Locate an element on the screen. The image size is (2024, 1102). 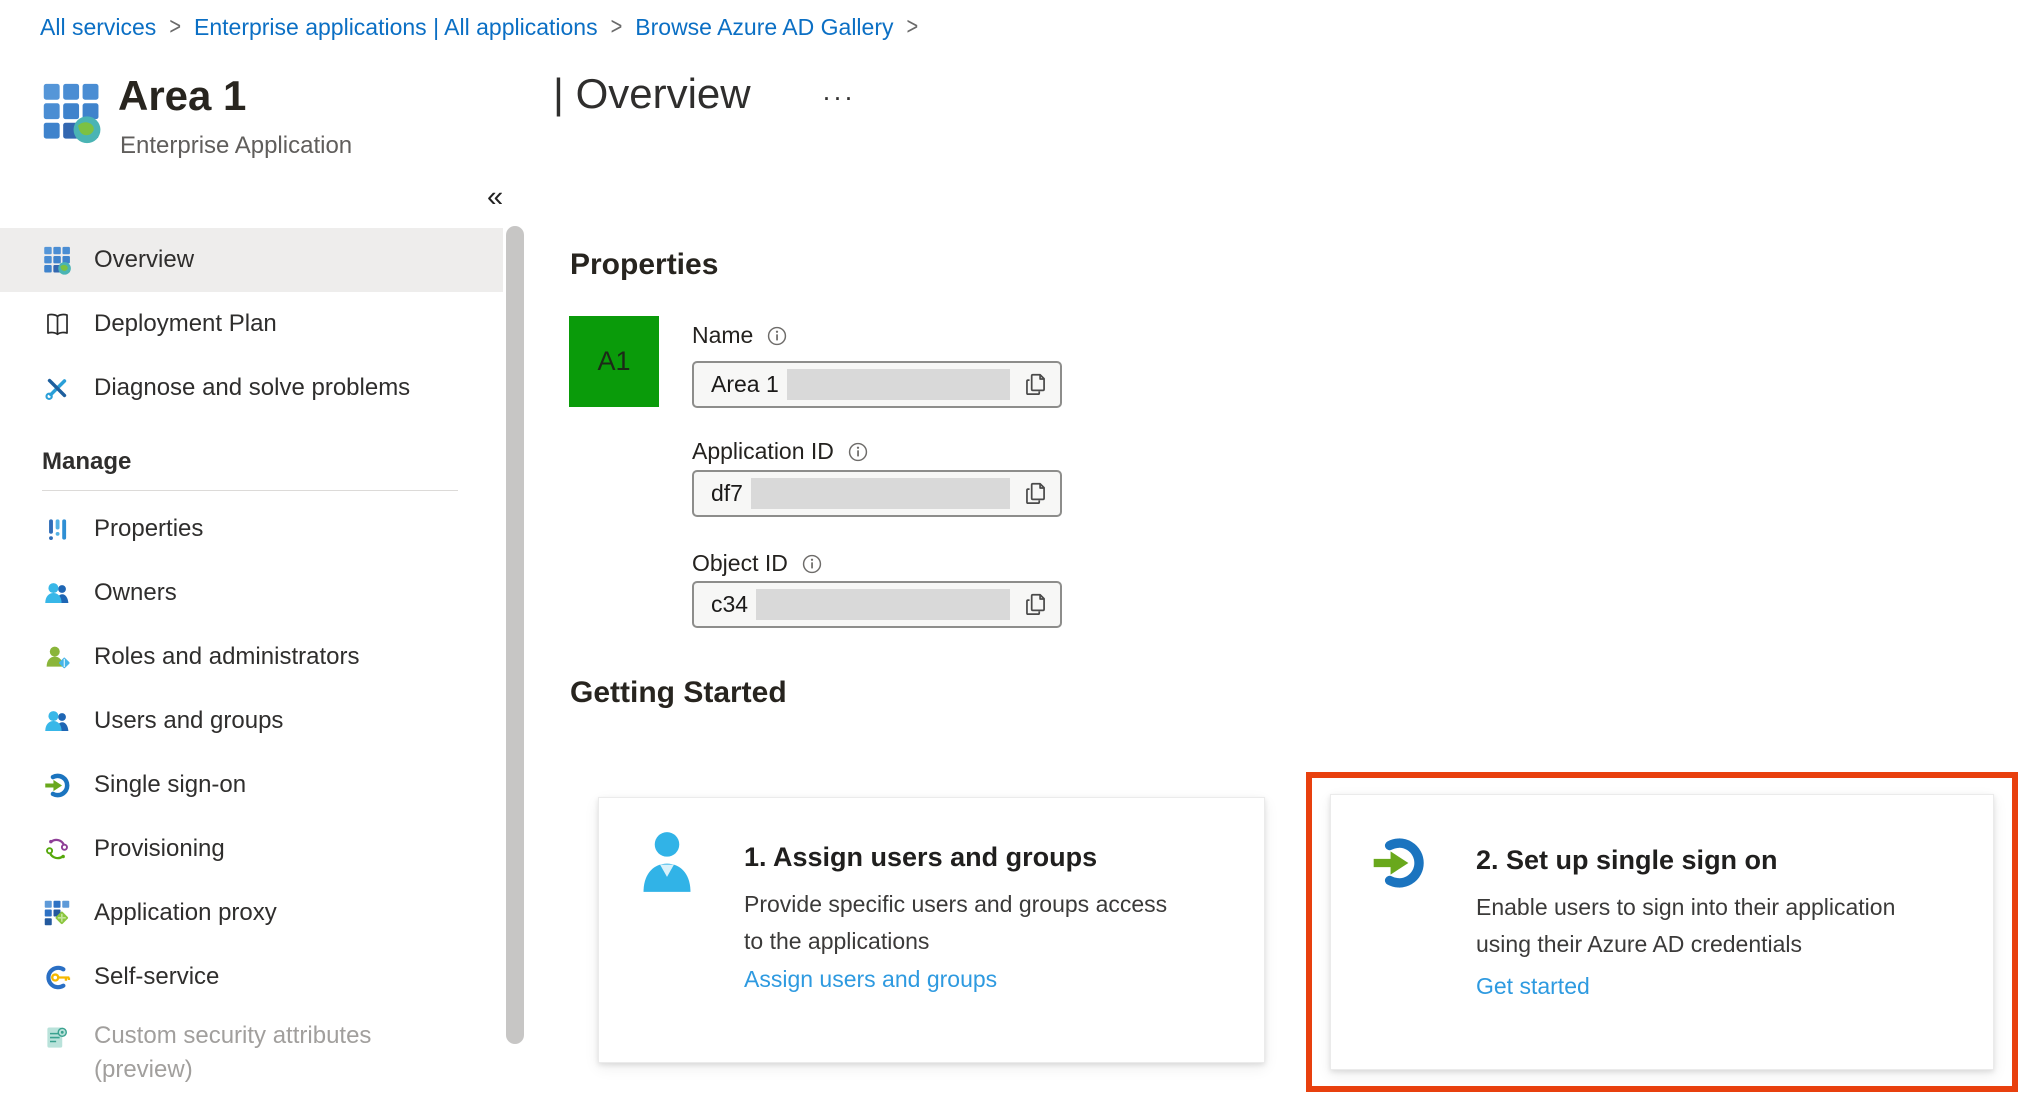
sidebar-item-single-sign-on: Single sign-on is located at coordinates (251, 785).